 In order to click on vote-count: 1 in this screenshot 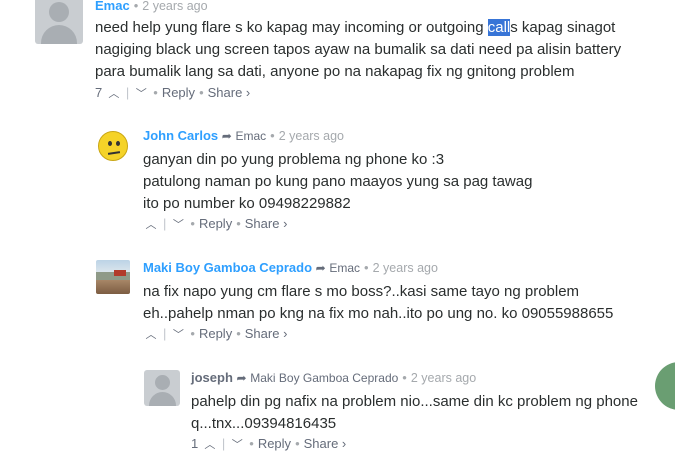, I will do `click(195, 443)`.